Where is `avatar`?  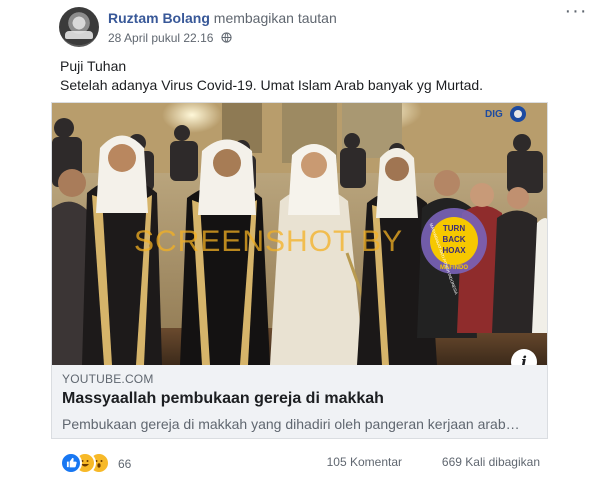 avatar is located at coordinates (79, 27).